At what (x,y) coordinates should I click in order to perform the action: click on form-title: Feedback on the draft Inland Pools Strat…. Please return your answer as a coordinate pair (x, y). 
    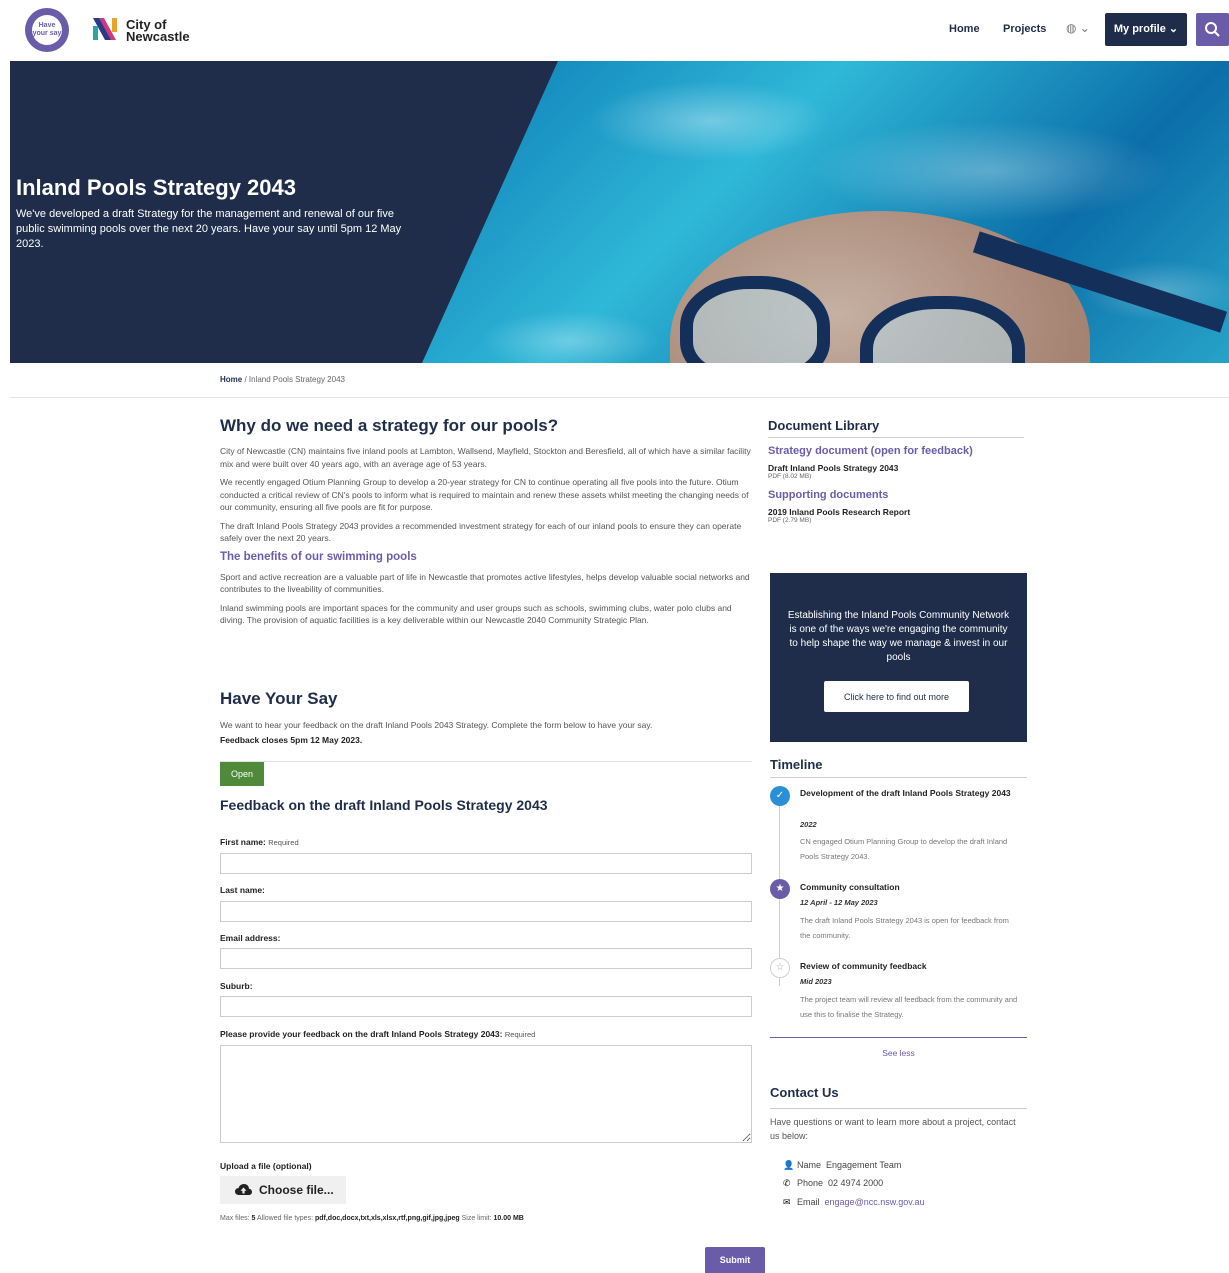
    Looking at the image, I should click on (384, 805).